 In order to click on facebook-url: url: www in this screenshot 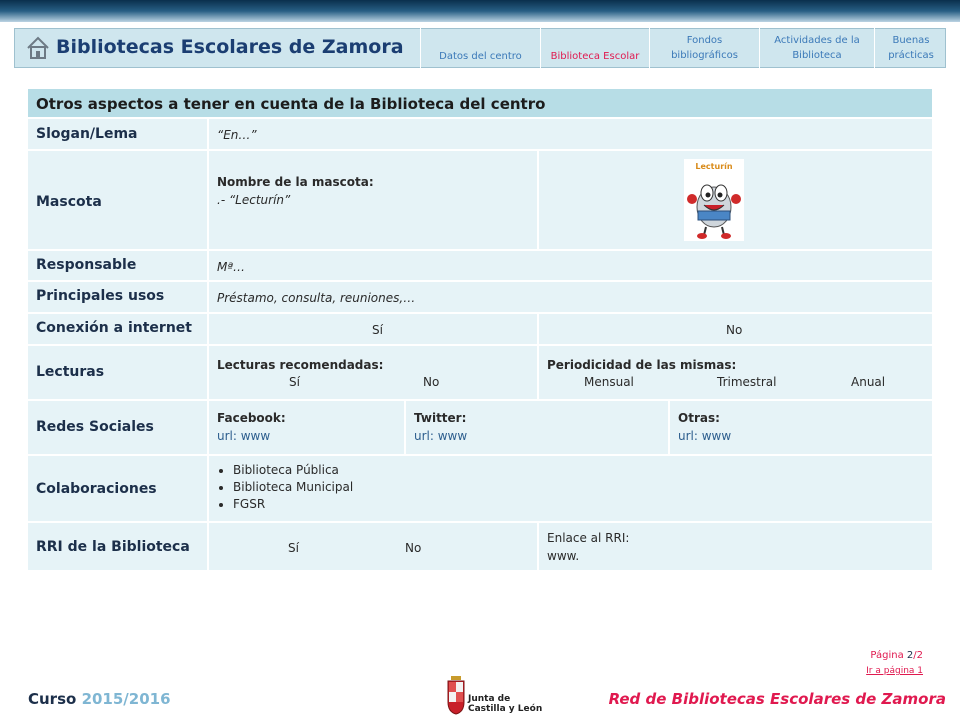, I will do `click(244, 436)`.